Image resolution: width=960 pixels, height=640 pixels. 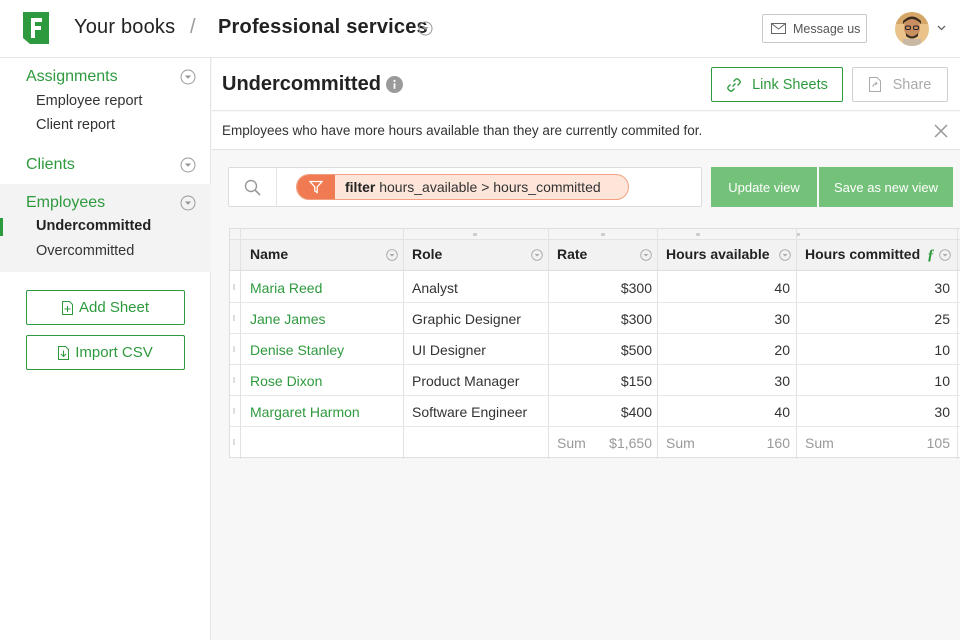 I want to click on import-csv-label: Import CSV, so click(x=114, y=352).